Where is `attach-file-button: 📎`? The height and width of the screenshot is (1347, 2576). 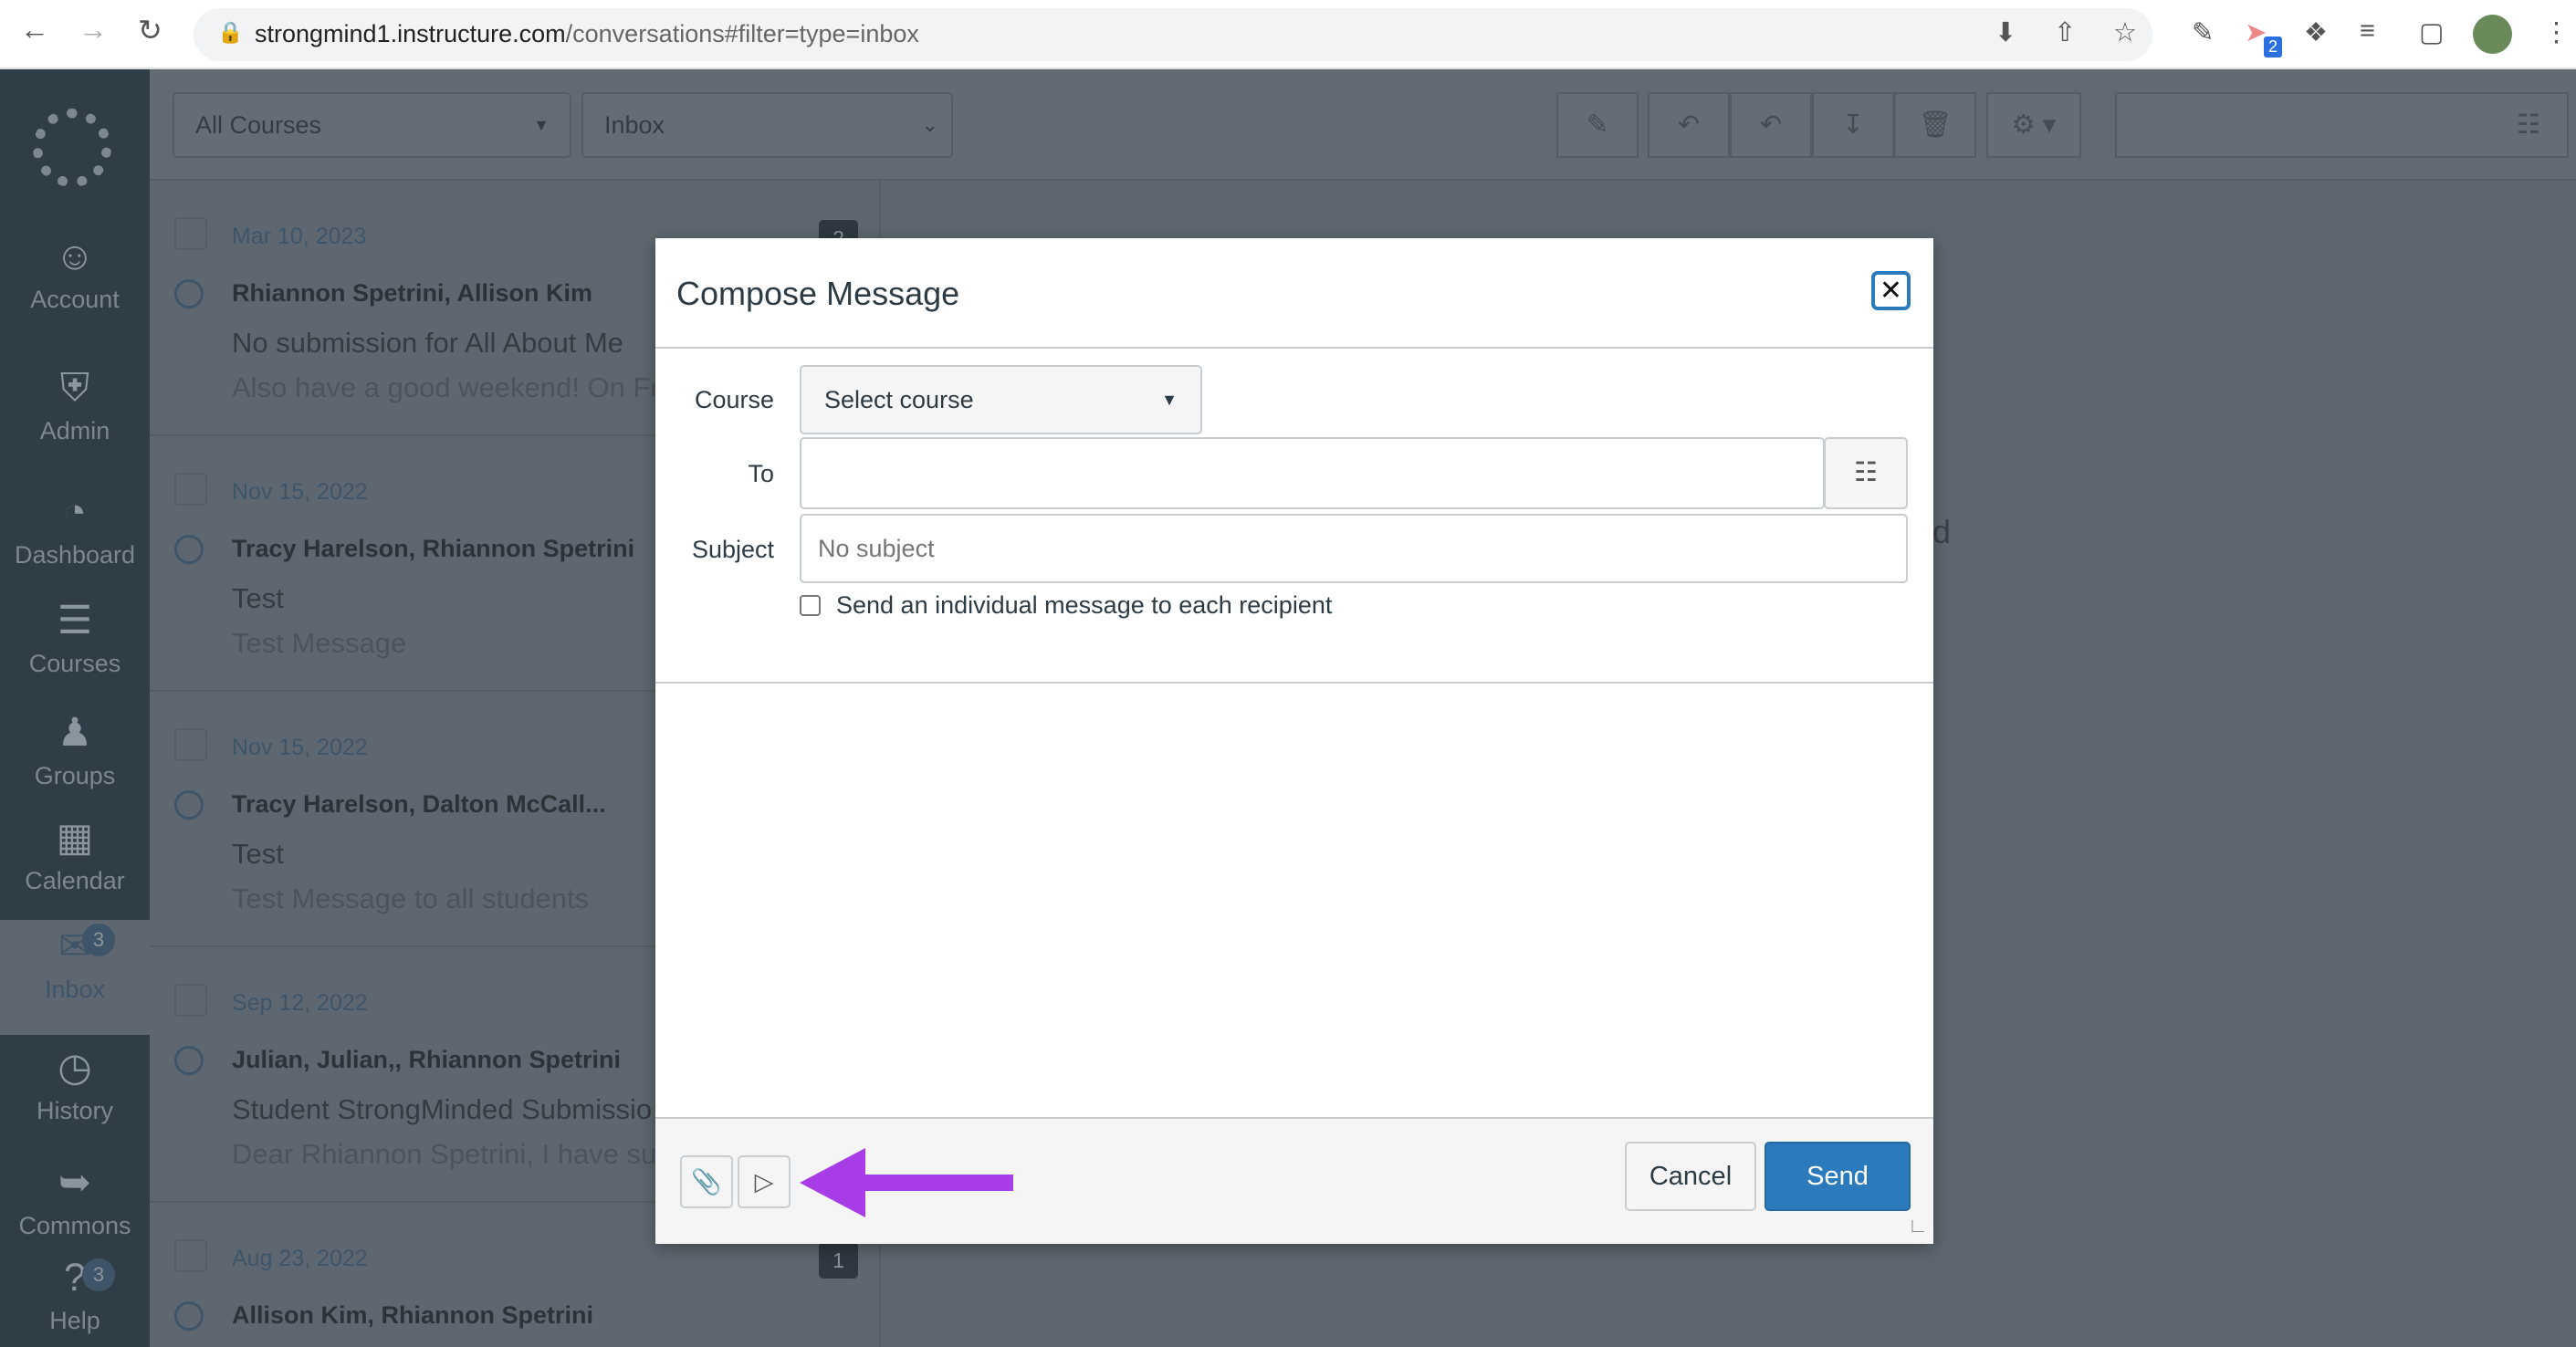 attach-file-button: 📎 is located at coordinates (706, 1182).